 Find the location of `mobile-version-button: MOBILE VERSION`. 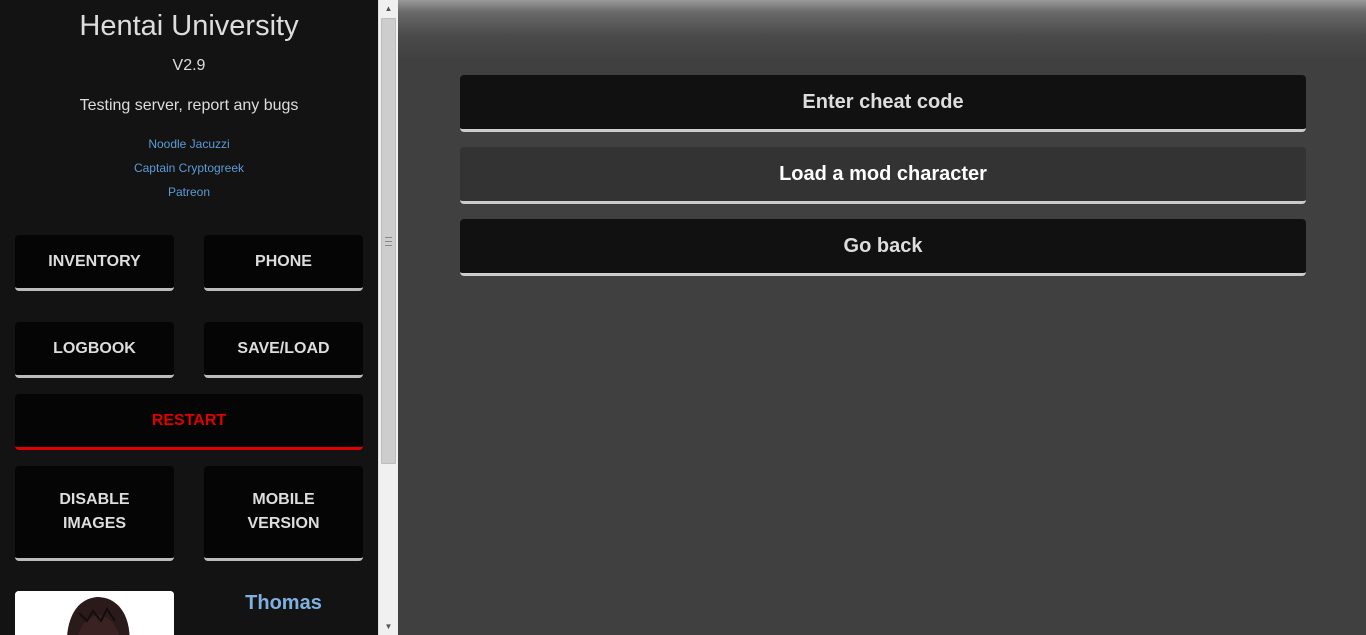

mobile-version-button: MOBILE VERSION is located at coordinates (283, 513).